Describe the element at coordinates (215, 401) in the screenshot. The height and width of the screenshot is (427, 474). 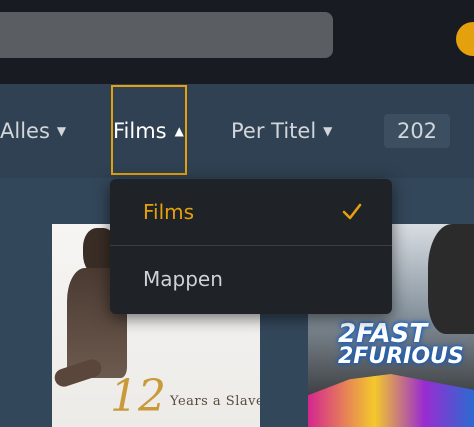
I see `poster-title-words: Years a Slave` at that location.